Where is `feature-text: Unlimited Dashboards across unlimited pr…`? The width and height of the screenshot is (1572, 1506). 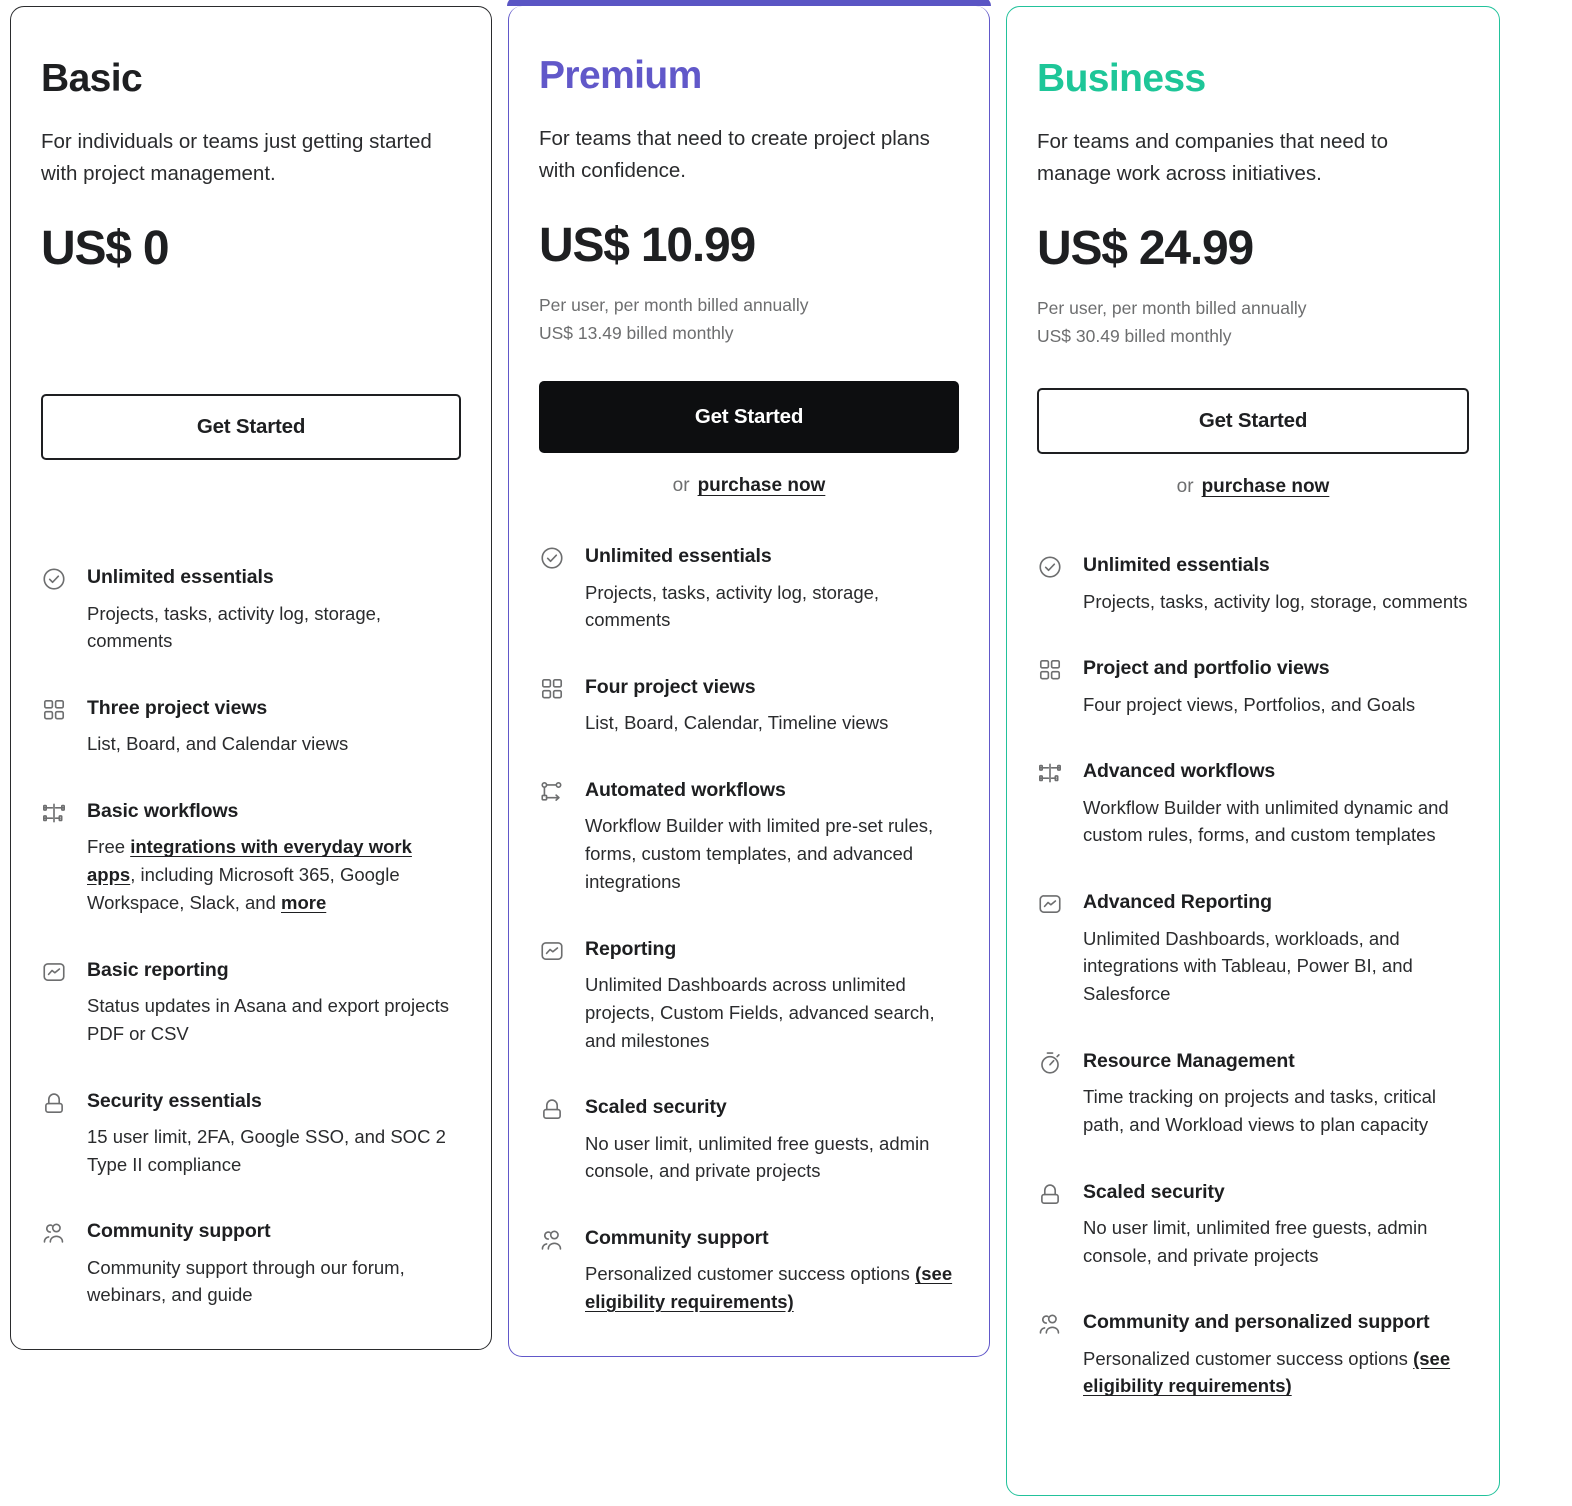
feature-text: Unlimited Dashboards across unlimited pr… is located at coordinates (760, 1012).